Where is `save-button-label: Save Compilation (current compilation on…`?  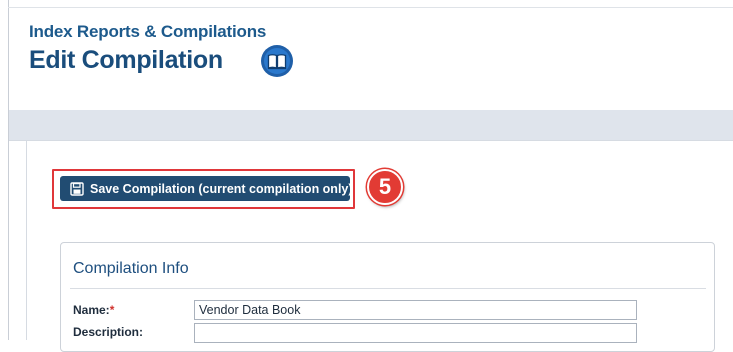 save-button-label: Save Compilation (current compilation on… is located at coordinates (221, 188).